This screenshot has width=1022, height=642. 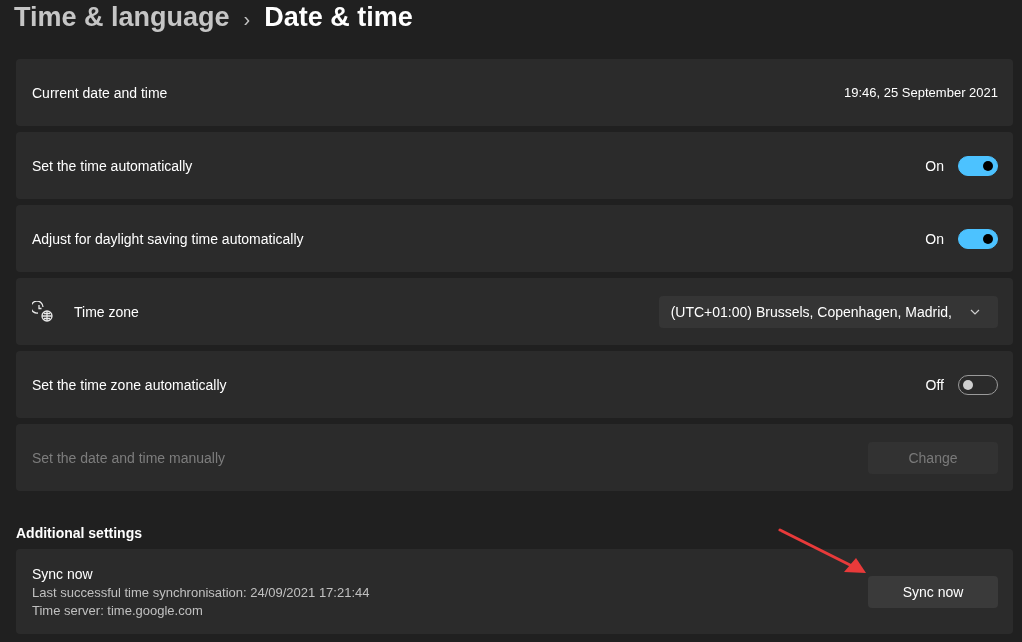 I want to click on sync-title: Sync now, so click(x=63, y=573).